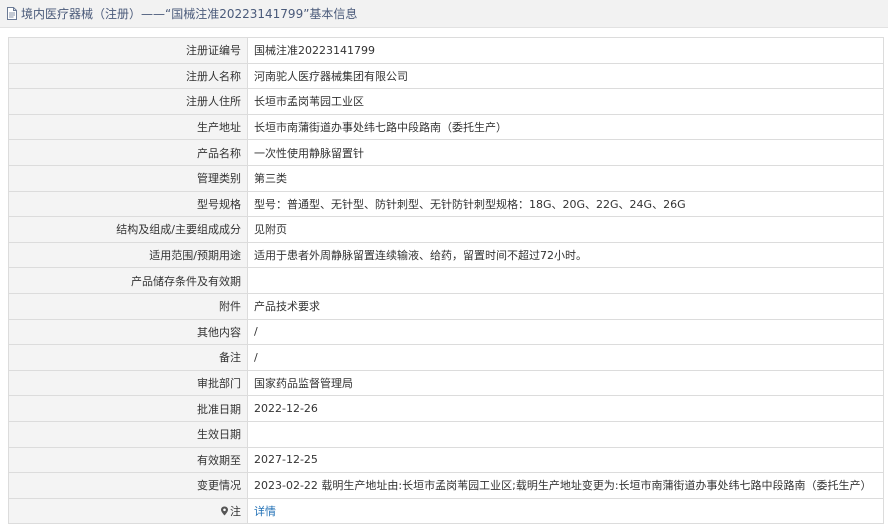  I want to click on table-row: 生产地址 长垣市南蒲街道办事处纬七路中段路南（委托生产）, so click(446, 127).